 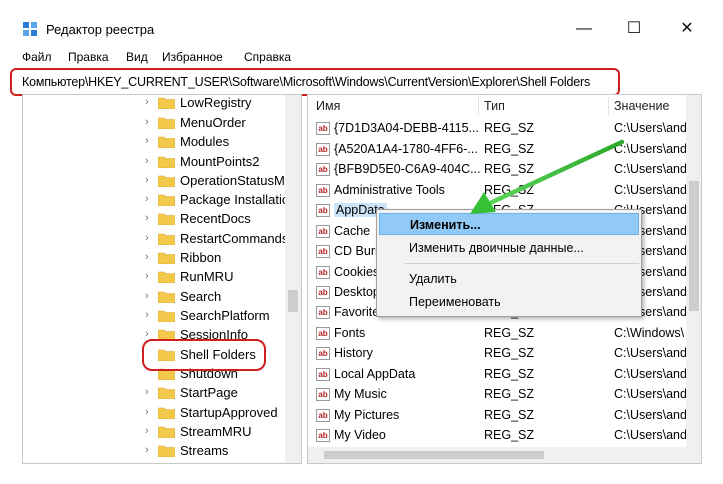 What do you see at coordinates (434, 455) in the screenshot?
I see `horizontal-scrollbar-thumb` at bounding box center [434, 455].